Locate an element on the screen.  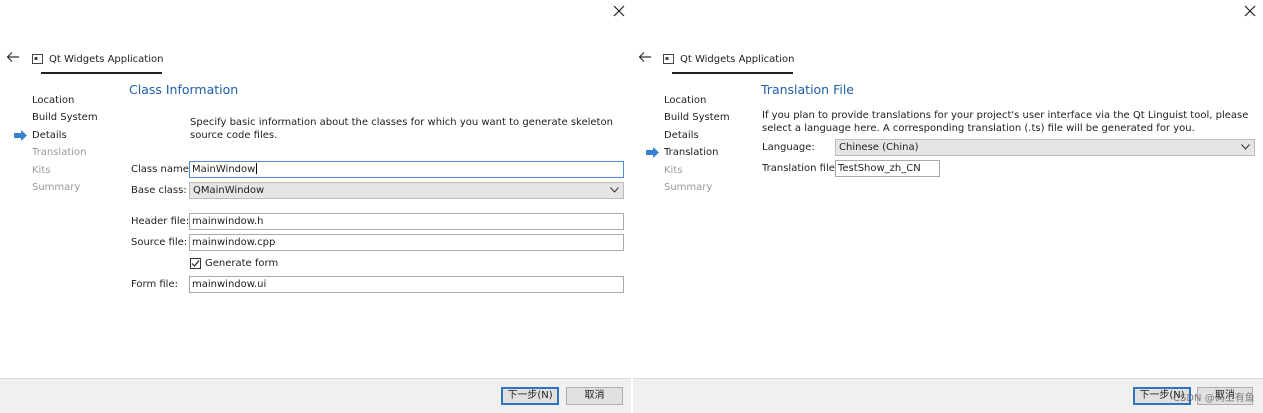
header-file-label: Header file: is located at coordinates (160, 221).